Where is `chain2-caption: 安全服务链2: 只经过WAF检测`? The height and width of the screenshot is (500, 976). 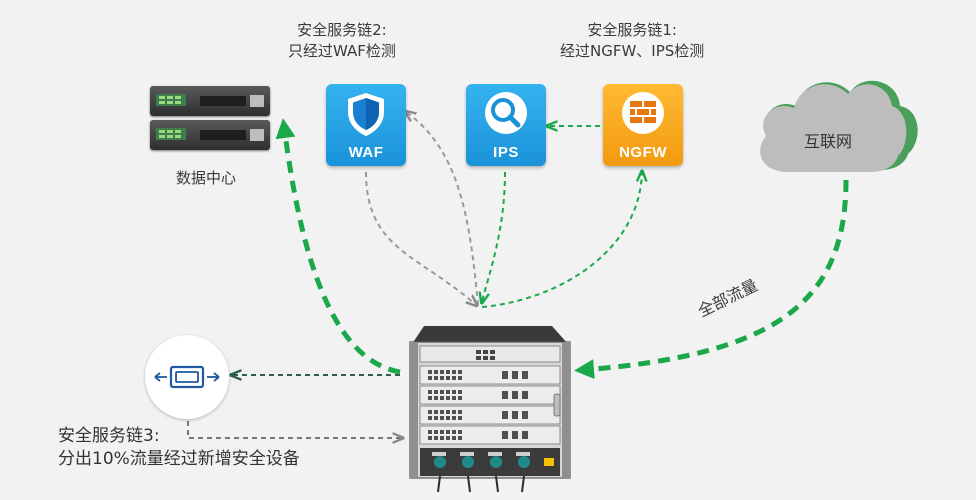
chain2-caption: 安全服务链2: 只经过WAF检测 is located at coordinates (342, 41).